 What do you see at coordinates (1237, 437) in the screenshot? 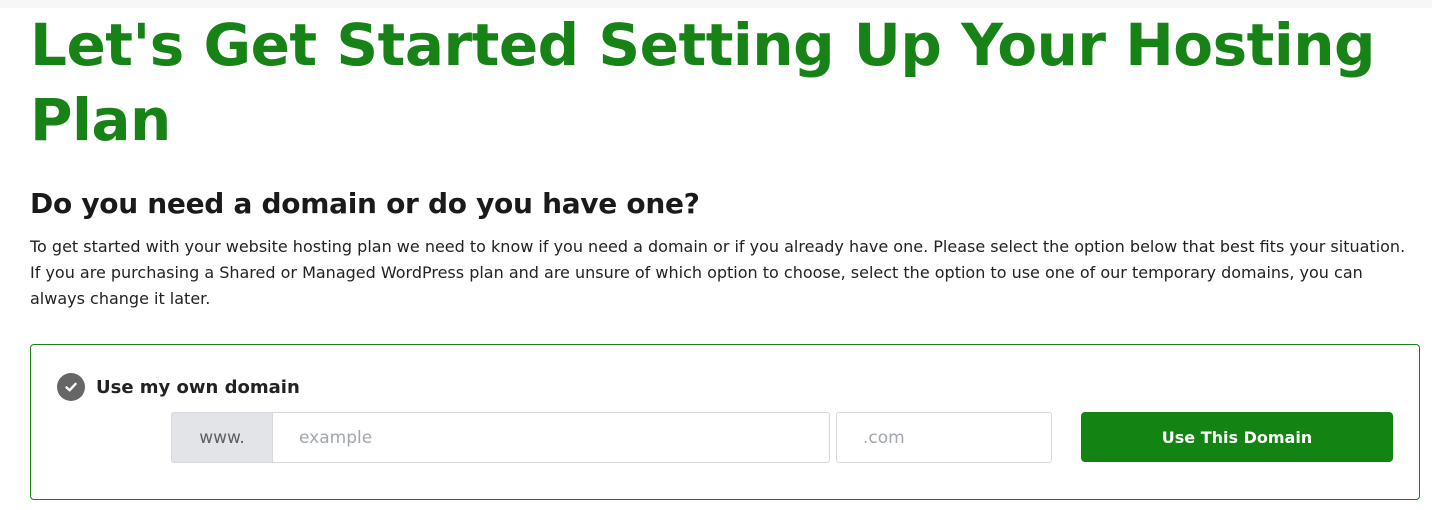
I see `use-this-domain-button: Use This Domain` at bounding box center [1237, 437].